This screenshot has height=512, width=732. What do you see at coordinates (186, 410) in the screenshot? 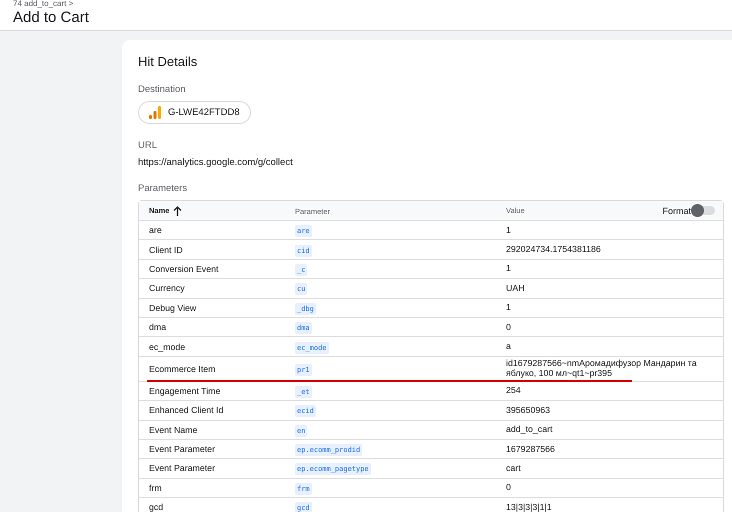
I see `parameter-name: Enhanced Client Id` at bounding box center [186, 410].